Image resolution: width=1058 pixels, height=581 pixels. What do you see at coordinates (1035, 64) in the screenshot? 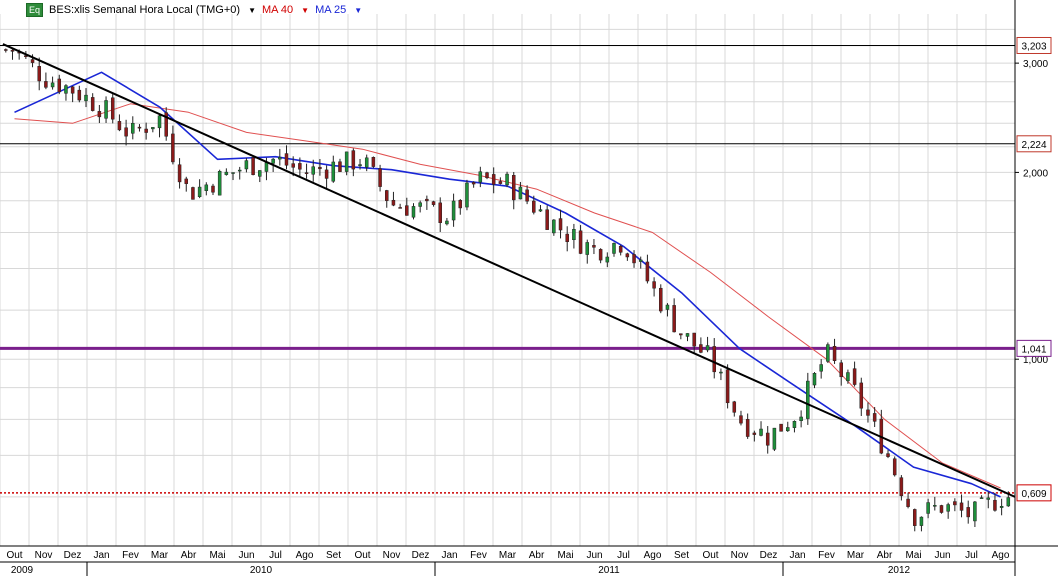
I see `y-tick-label: 3,000` at bounding box center [1035, 64].